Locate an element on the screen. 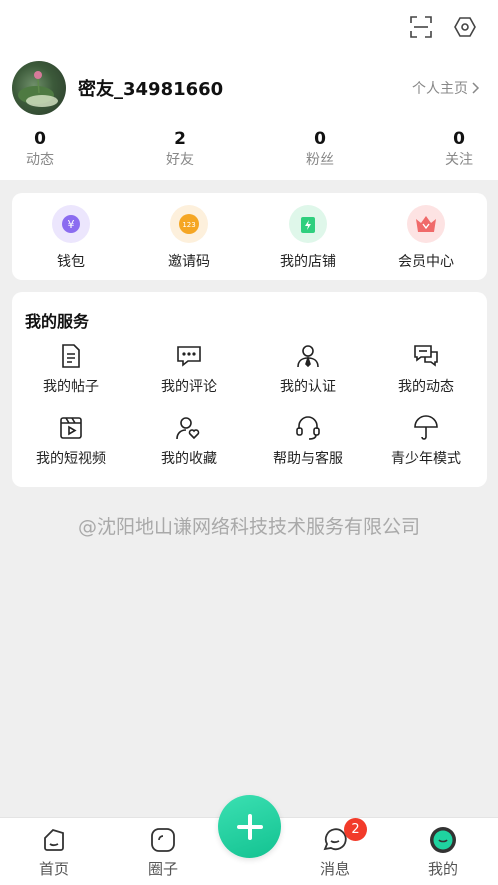  circle-icon is located at coordinates (163, 840).